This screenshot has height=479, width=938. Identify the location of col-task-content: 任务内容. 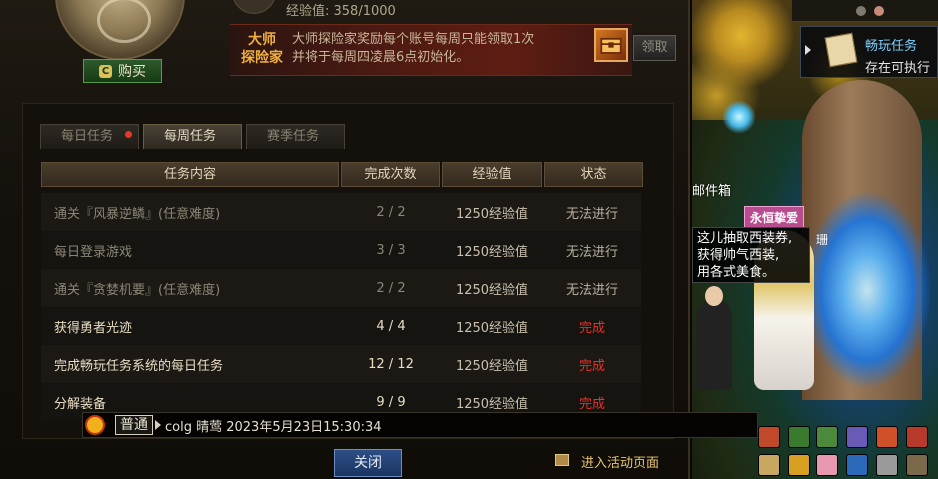
(190, 174).